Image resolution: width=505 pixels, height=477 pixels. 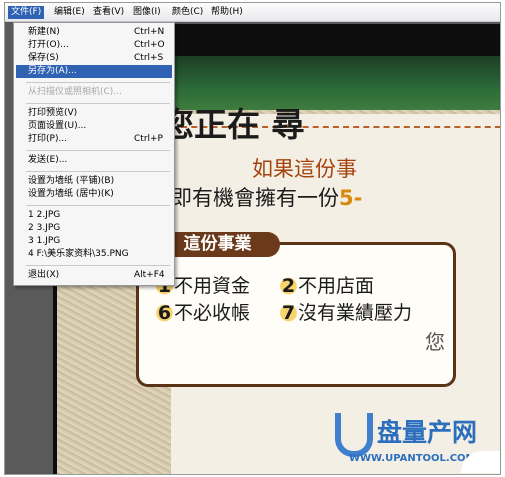 I want to click on menu-item-label: 4 F:\美乐家资料\35.PNG, so click(x=78, y=254).